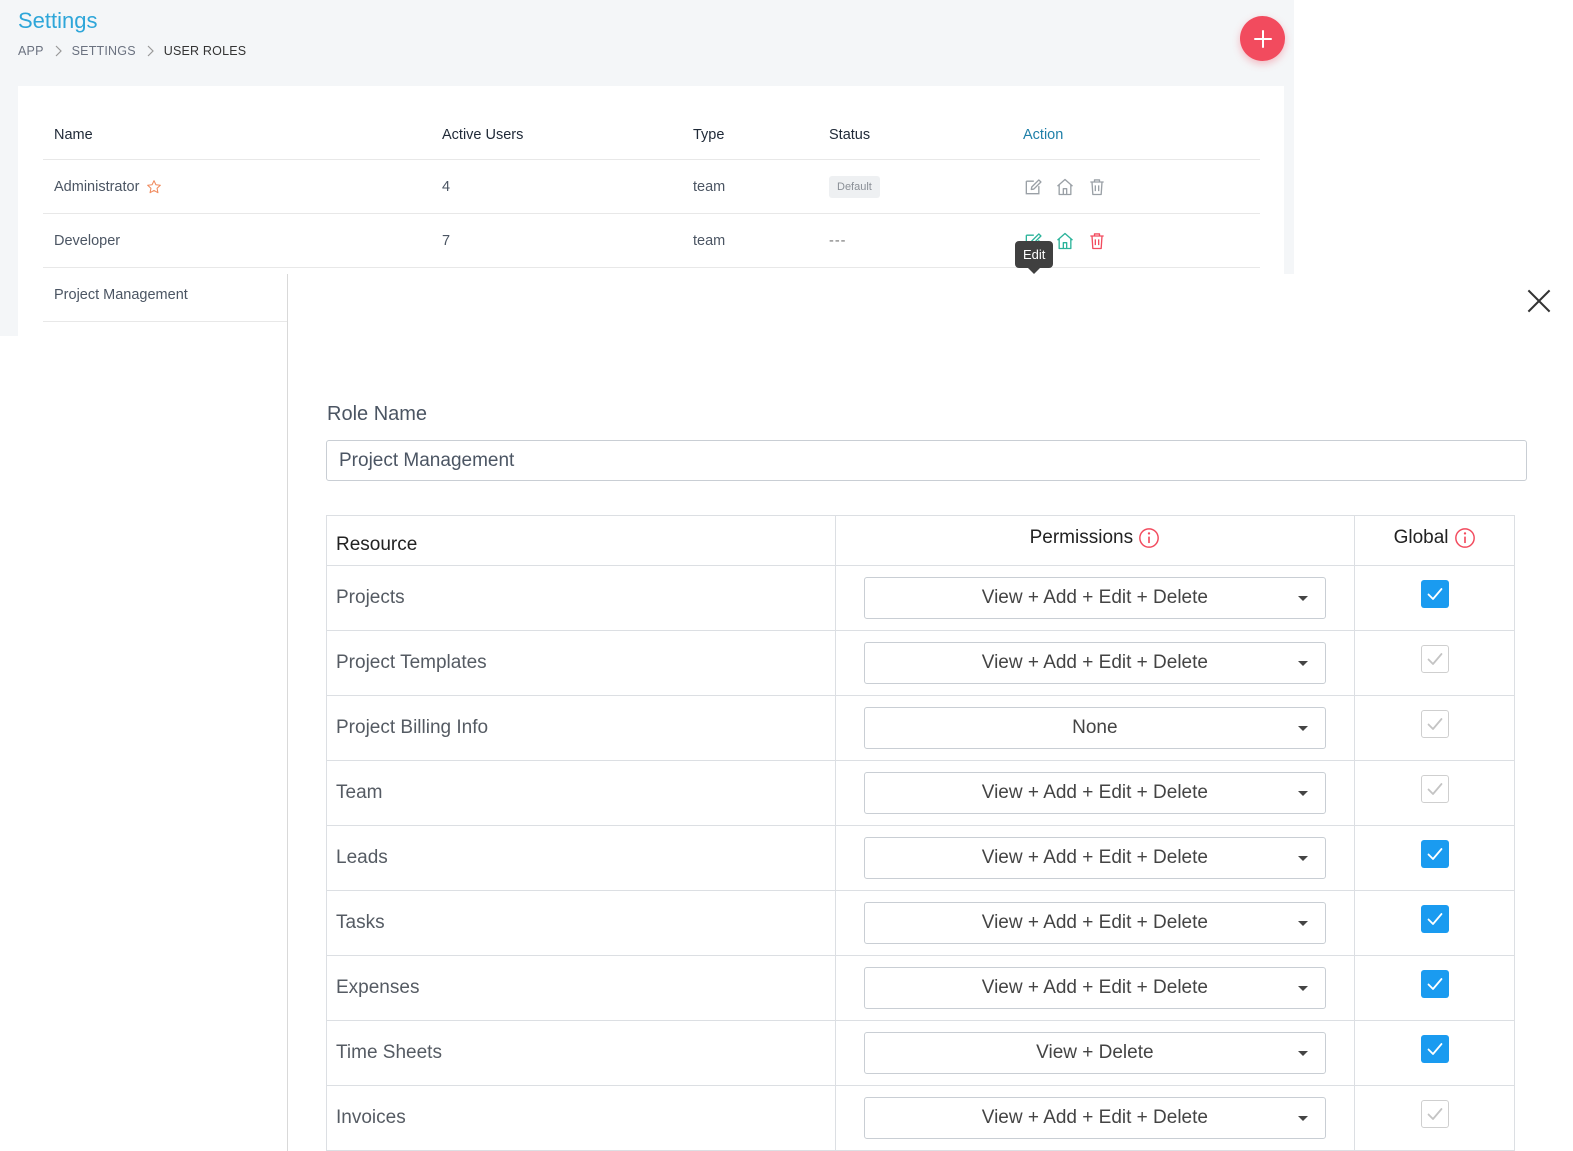 The image size is (1573, 1151). Describe the element at coordinates (97, 186) in the screenshot. I see `role-name: Administrator` at that location.